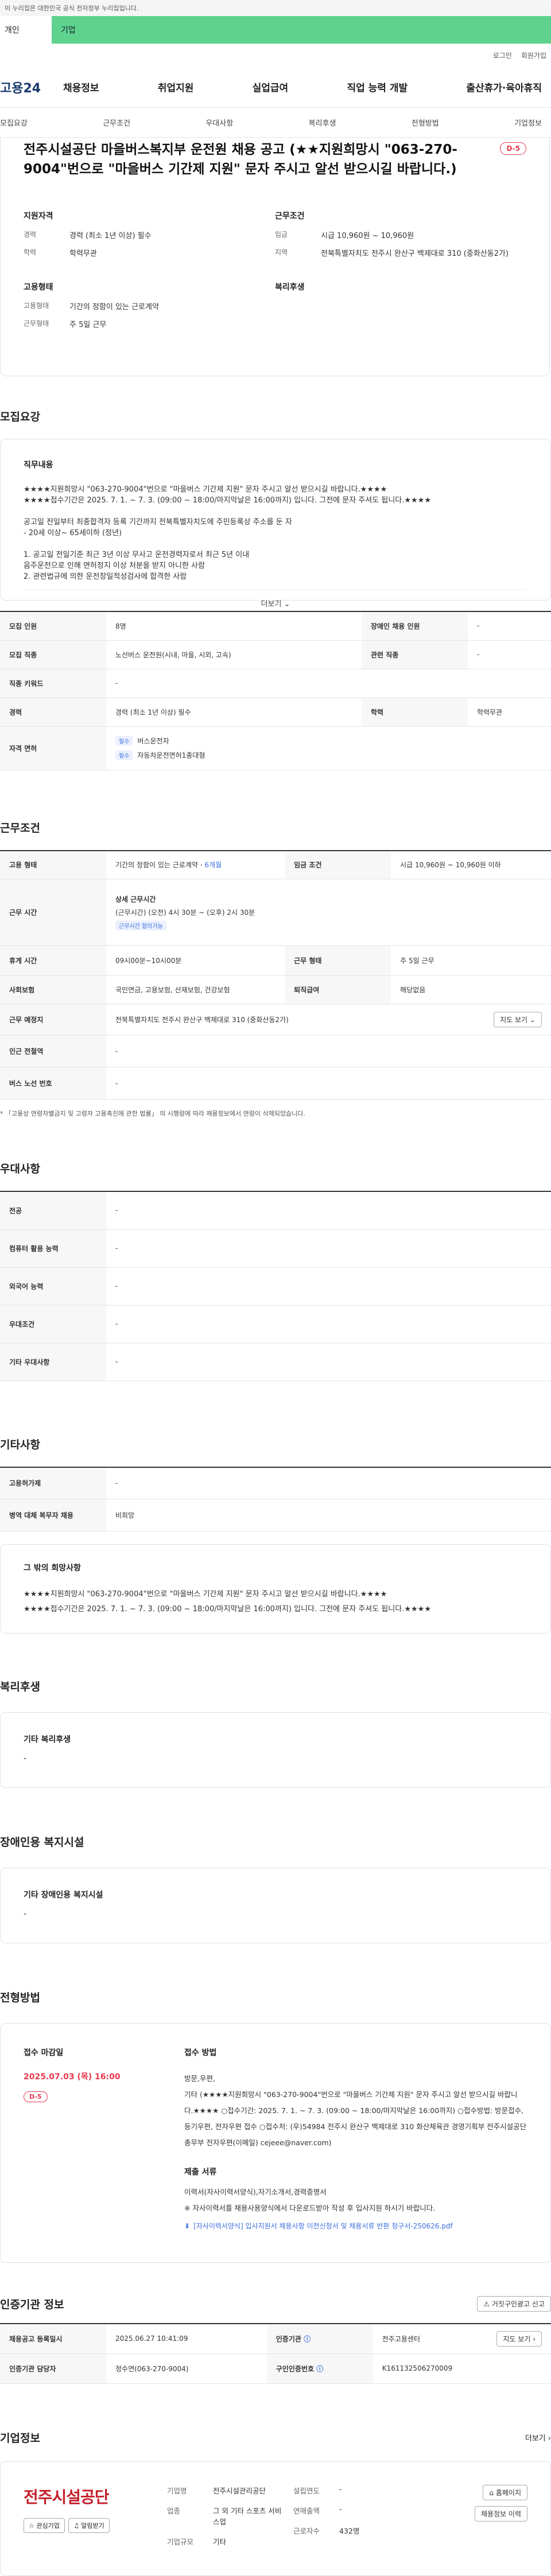  I want to click on homepage-button: ⌂ 홈페이지, so click(505, 2492).